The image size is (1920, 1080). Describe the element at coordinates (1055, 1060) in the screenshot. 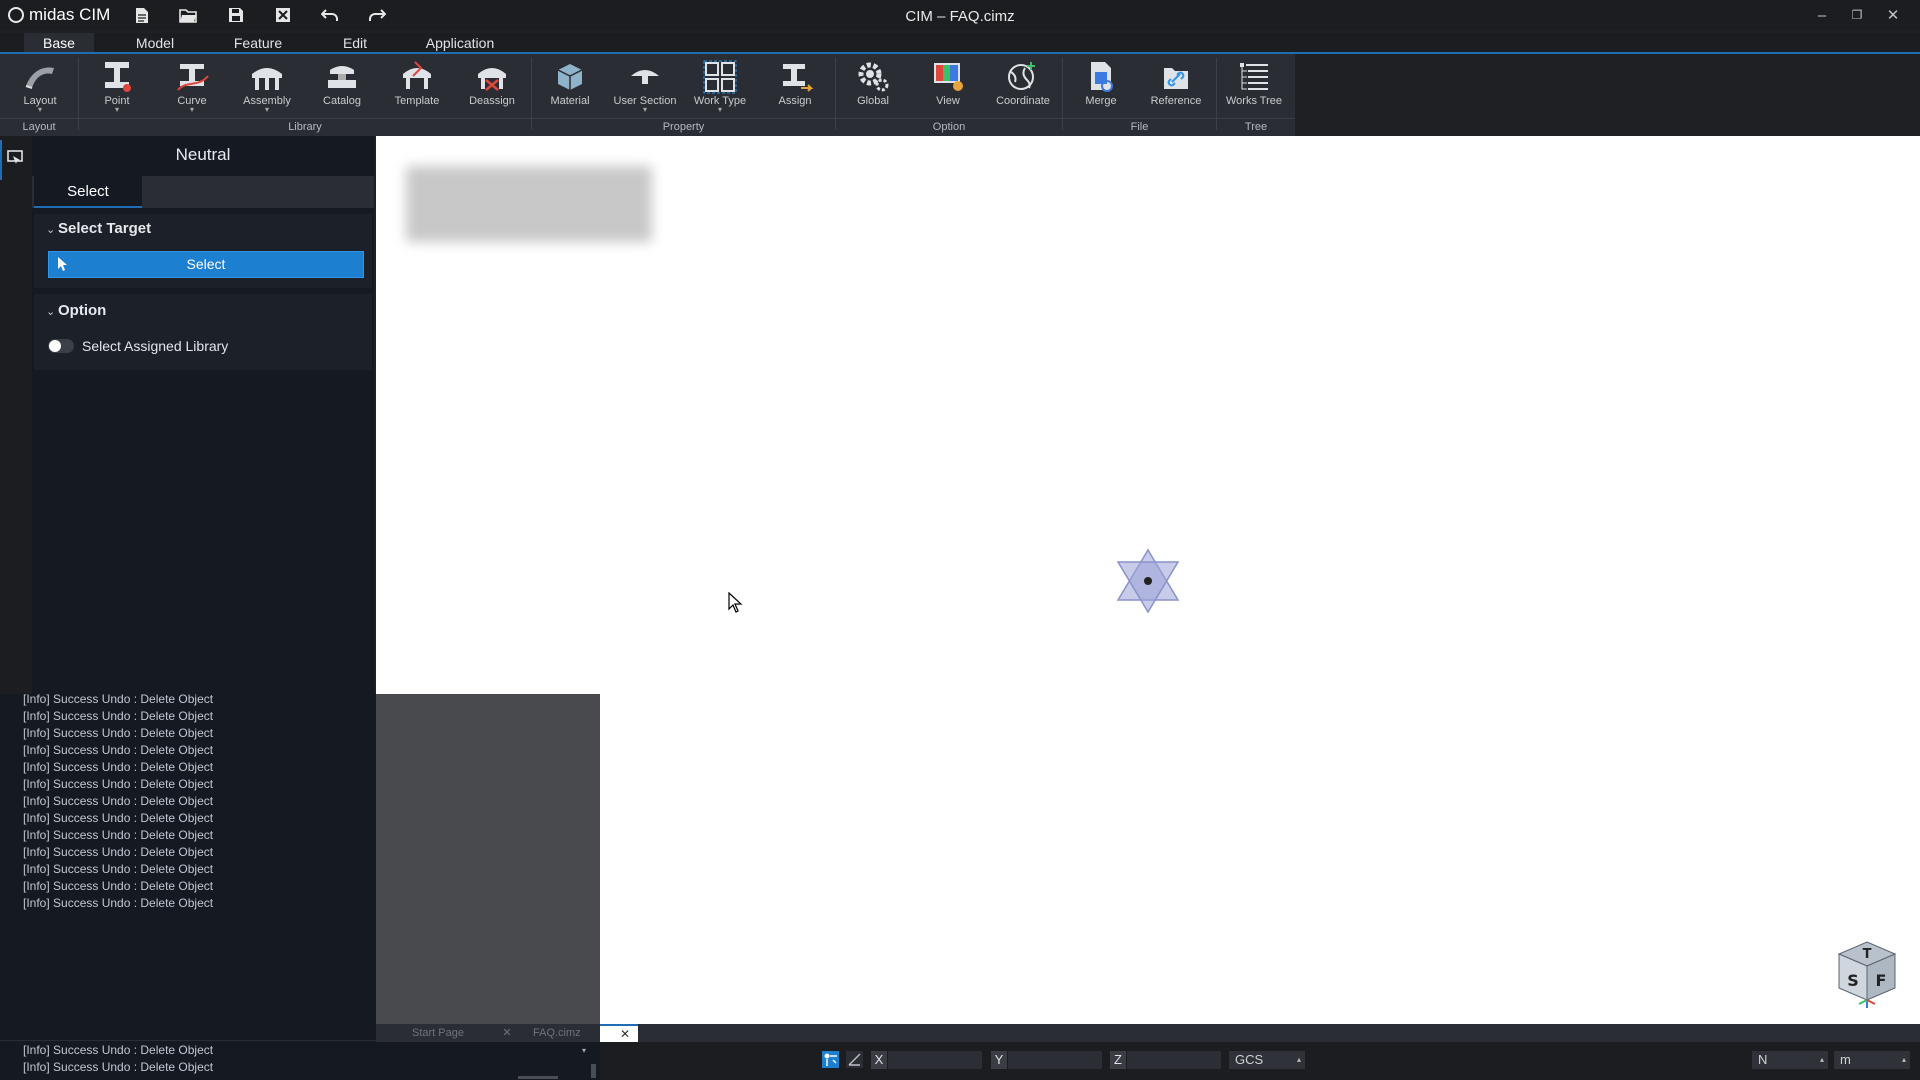

I see `y-coordinate-input` at that location.